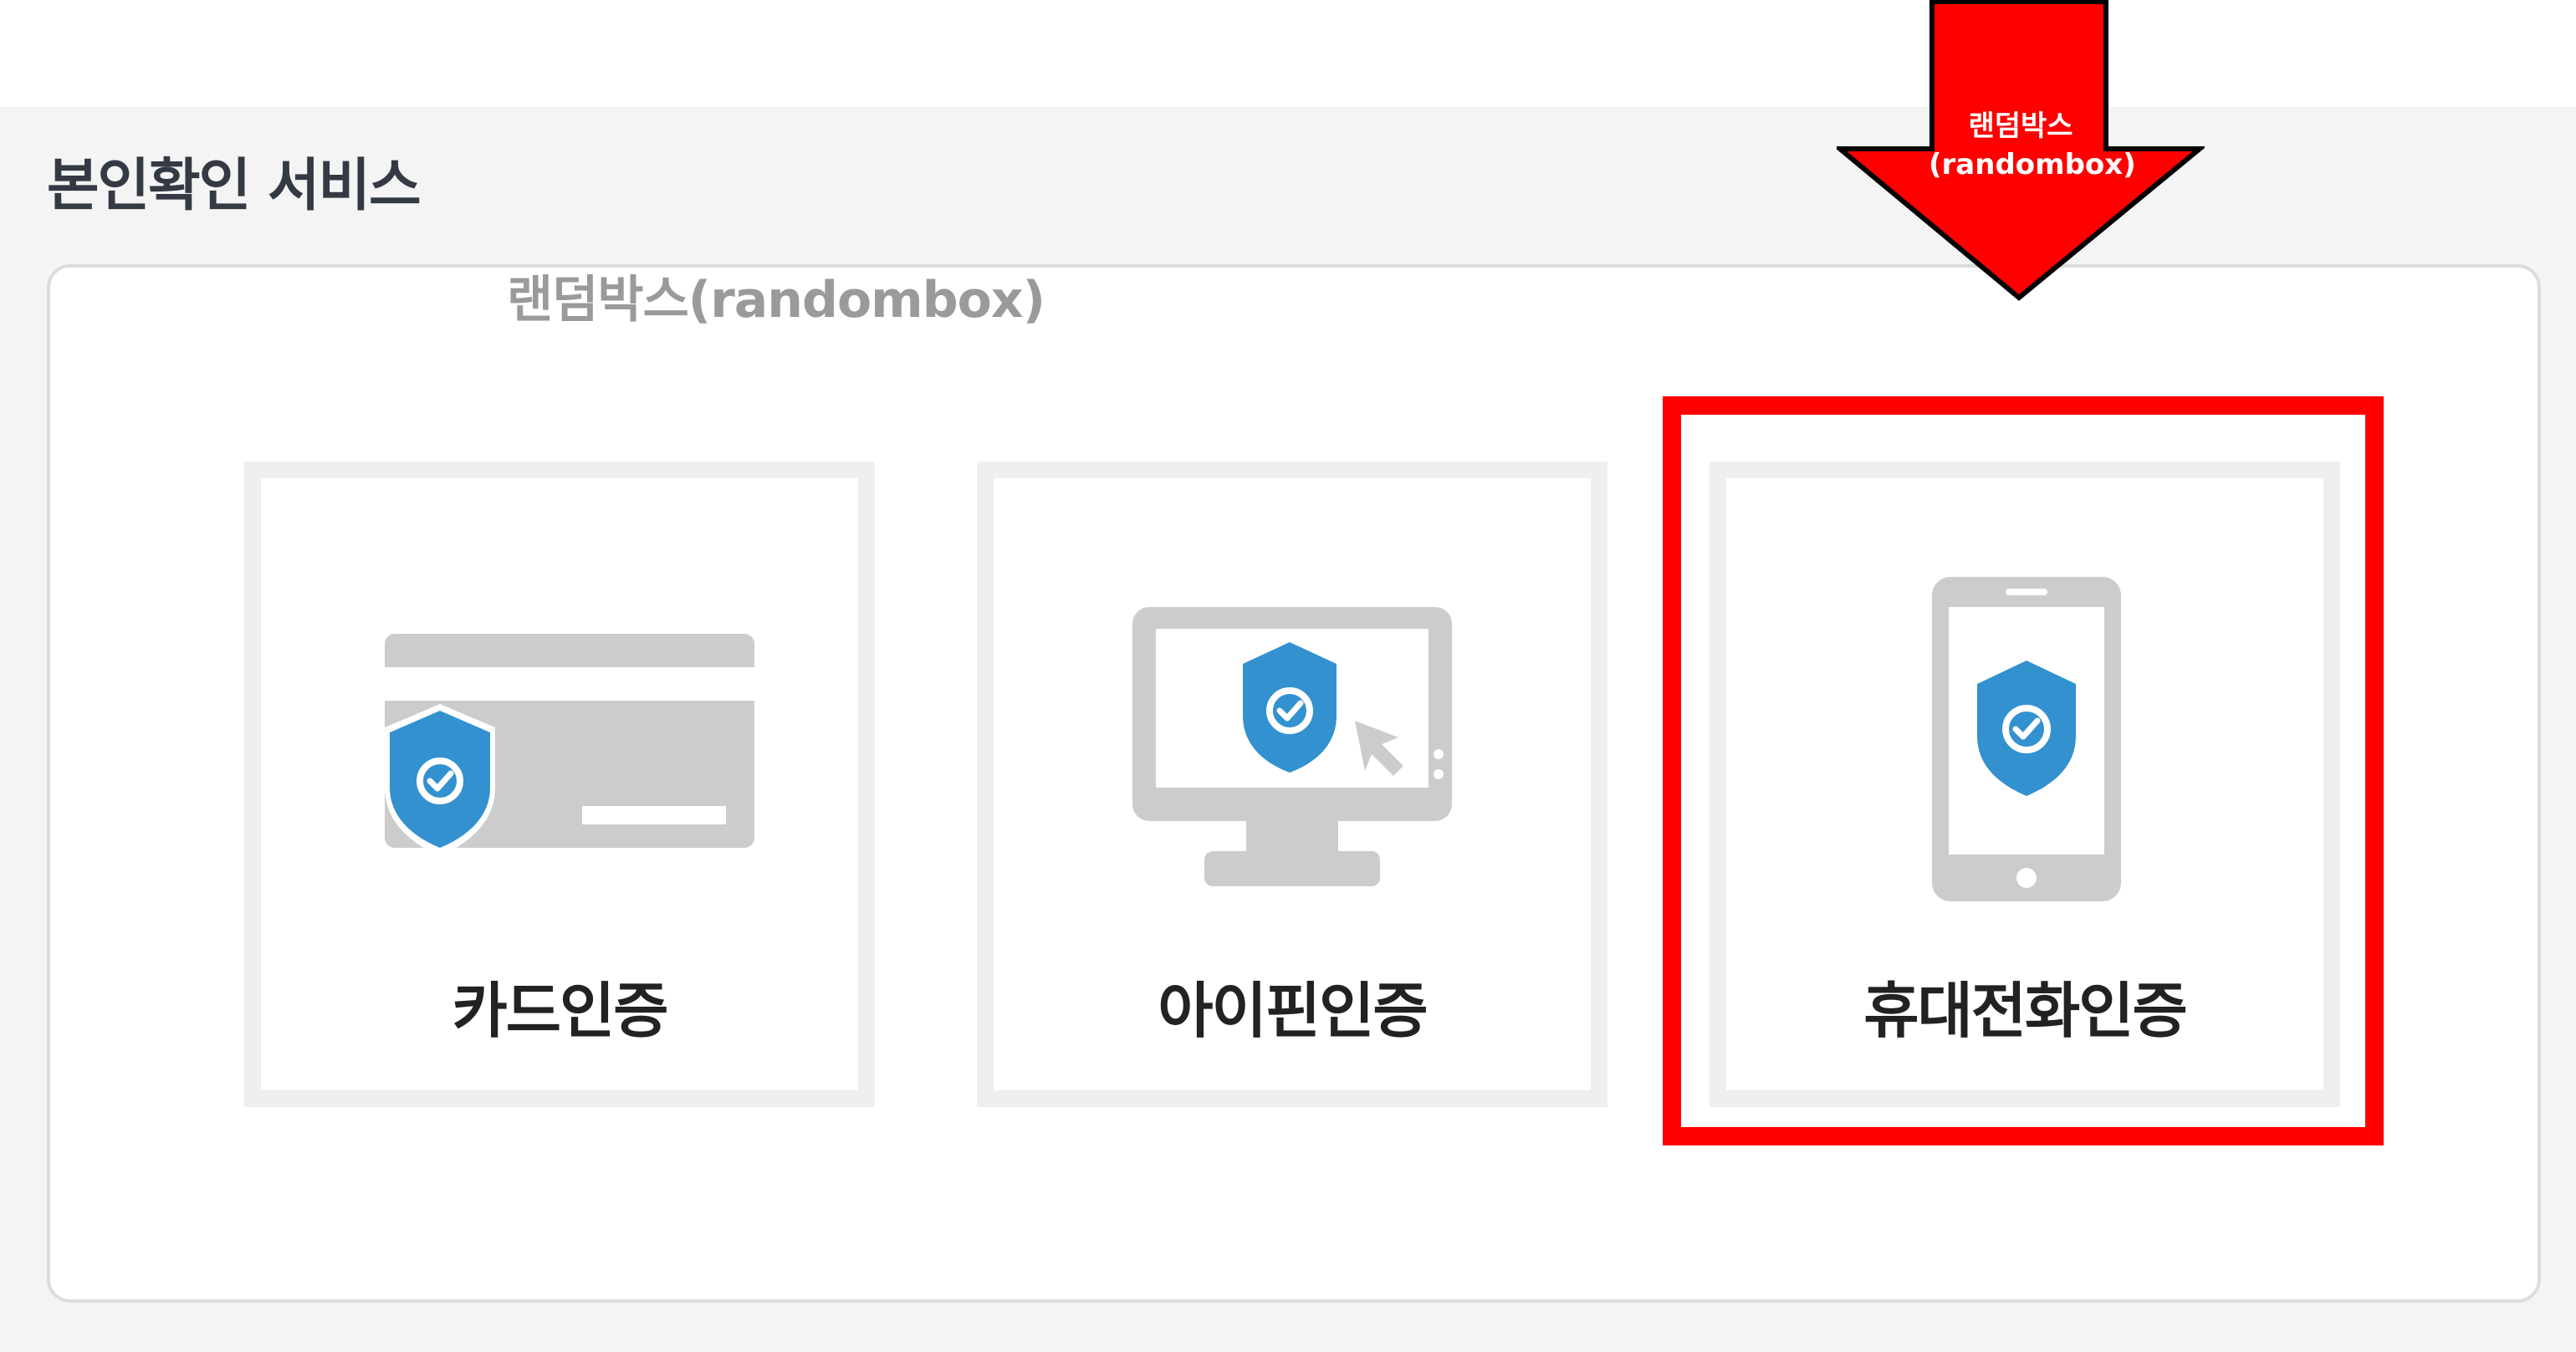  What do you see at coordinates (2032, 145) in the screenshot?
I see `randombox-callout: 랜덤박스 (randombox)` at bounding box center [2032, 145].